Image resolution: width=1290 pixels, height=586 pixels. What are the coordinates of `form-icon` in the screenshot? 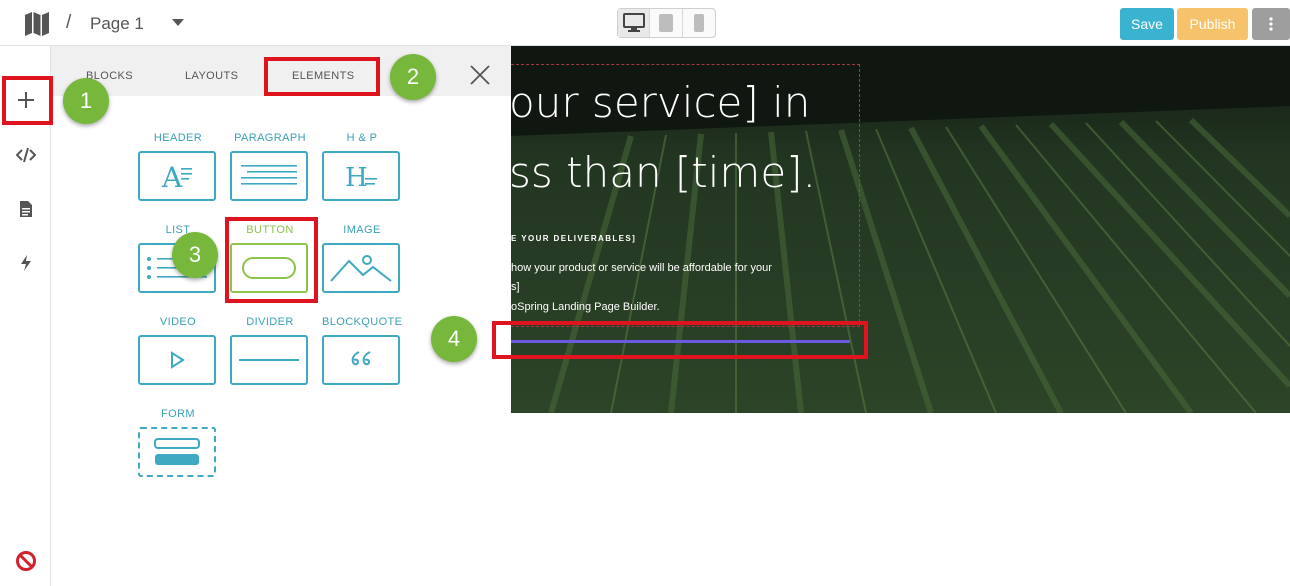 It's located at (177, 451).